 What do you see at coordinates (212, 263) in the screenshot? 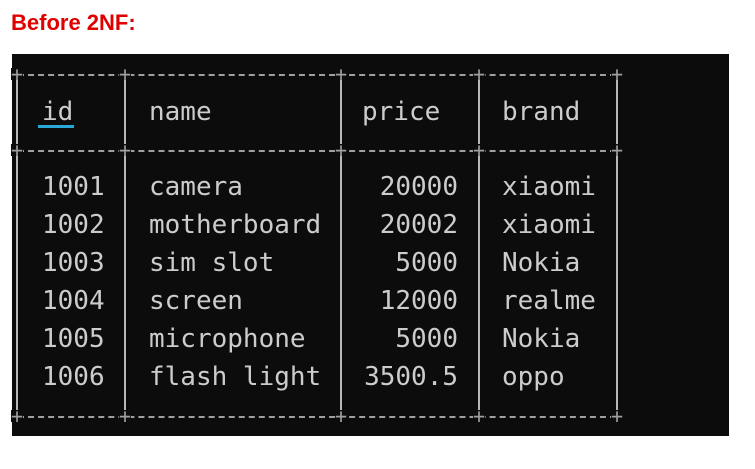
I see `cell-name: sim slot` at bounding box center [212, 263].